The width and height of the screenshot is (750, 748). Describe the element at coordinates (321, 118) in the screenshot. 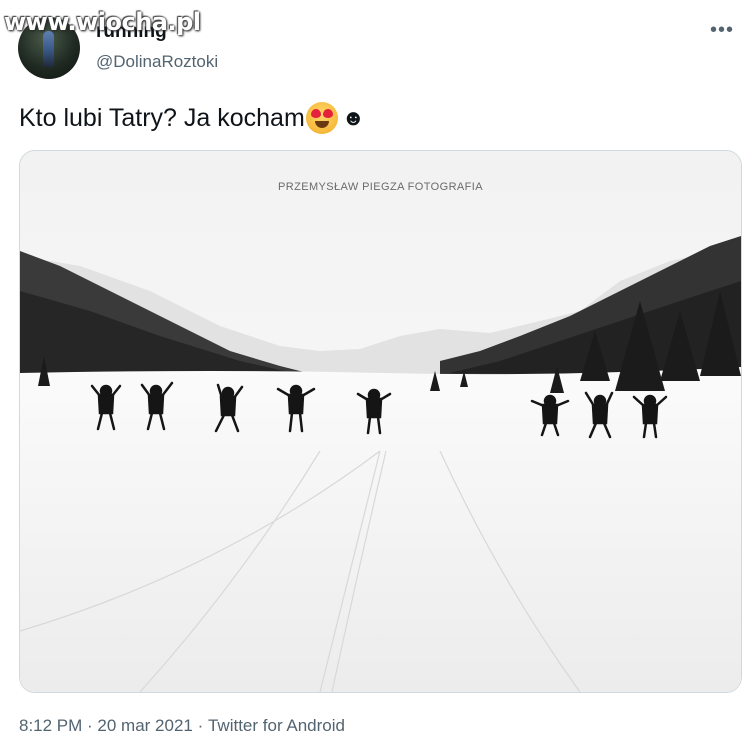

I see `heart-eyes-emoji` at that location.